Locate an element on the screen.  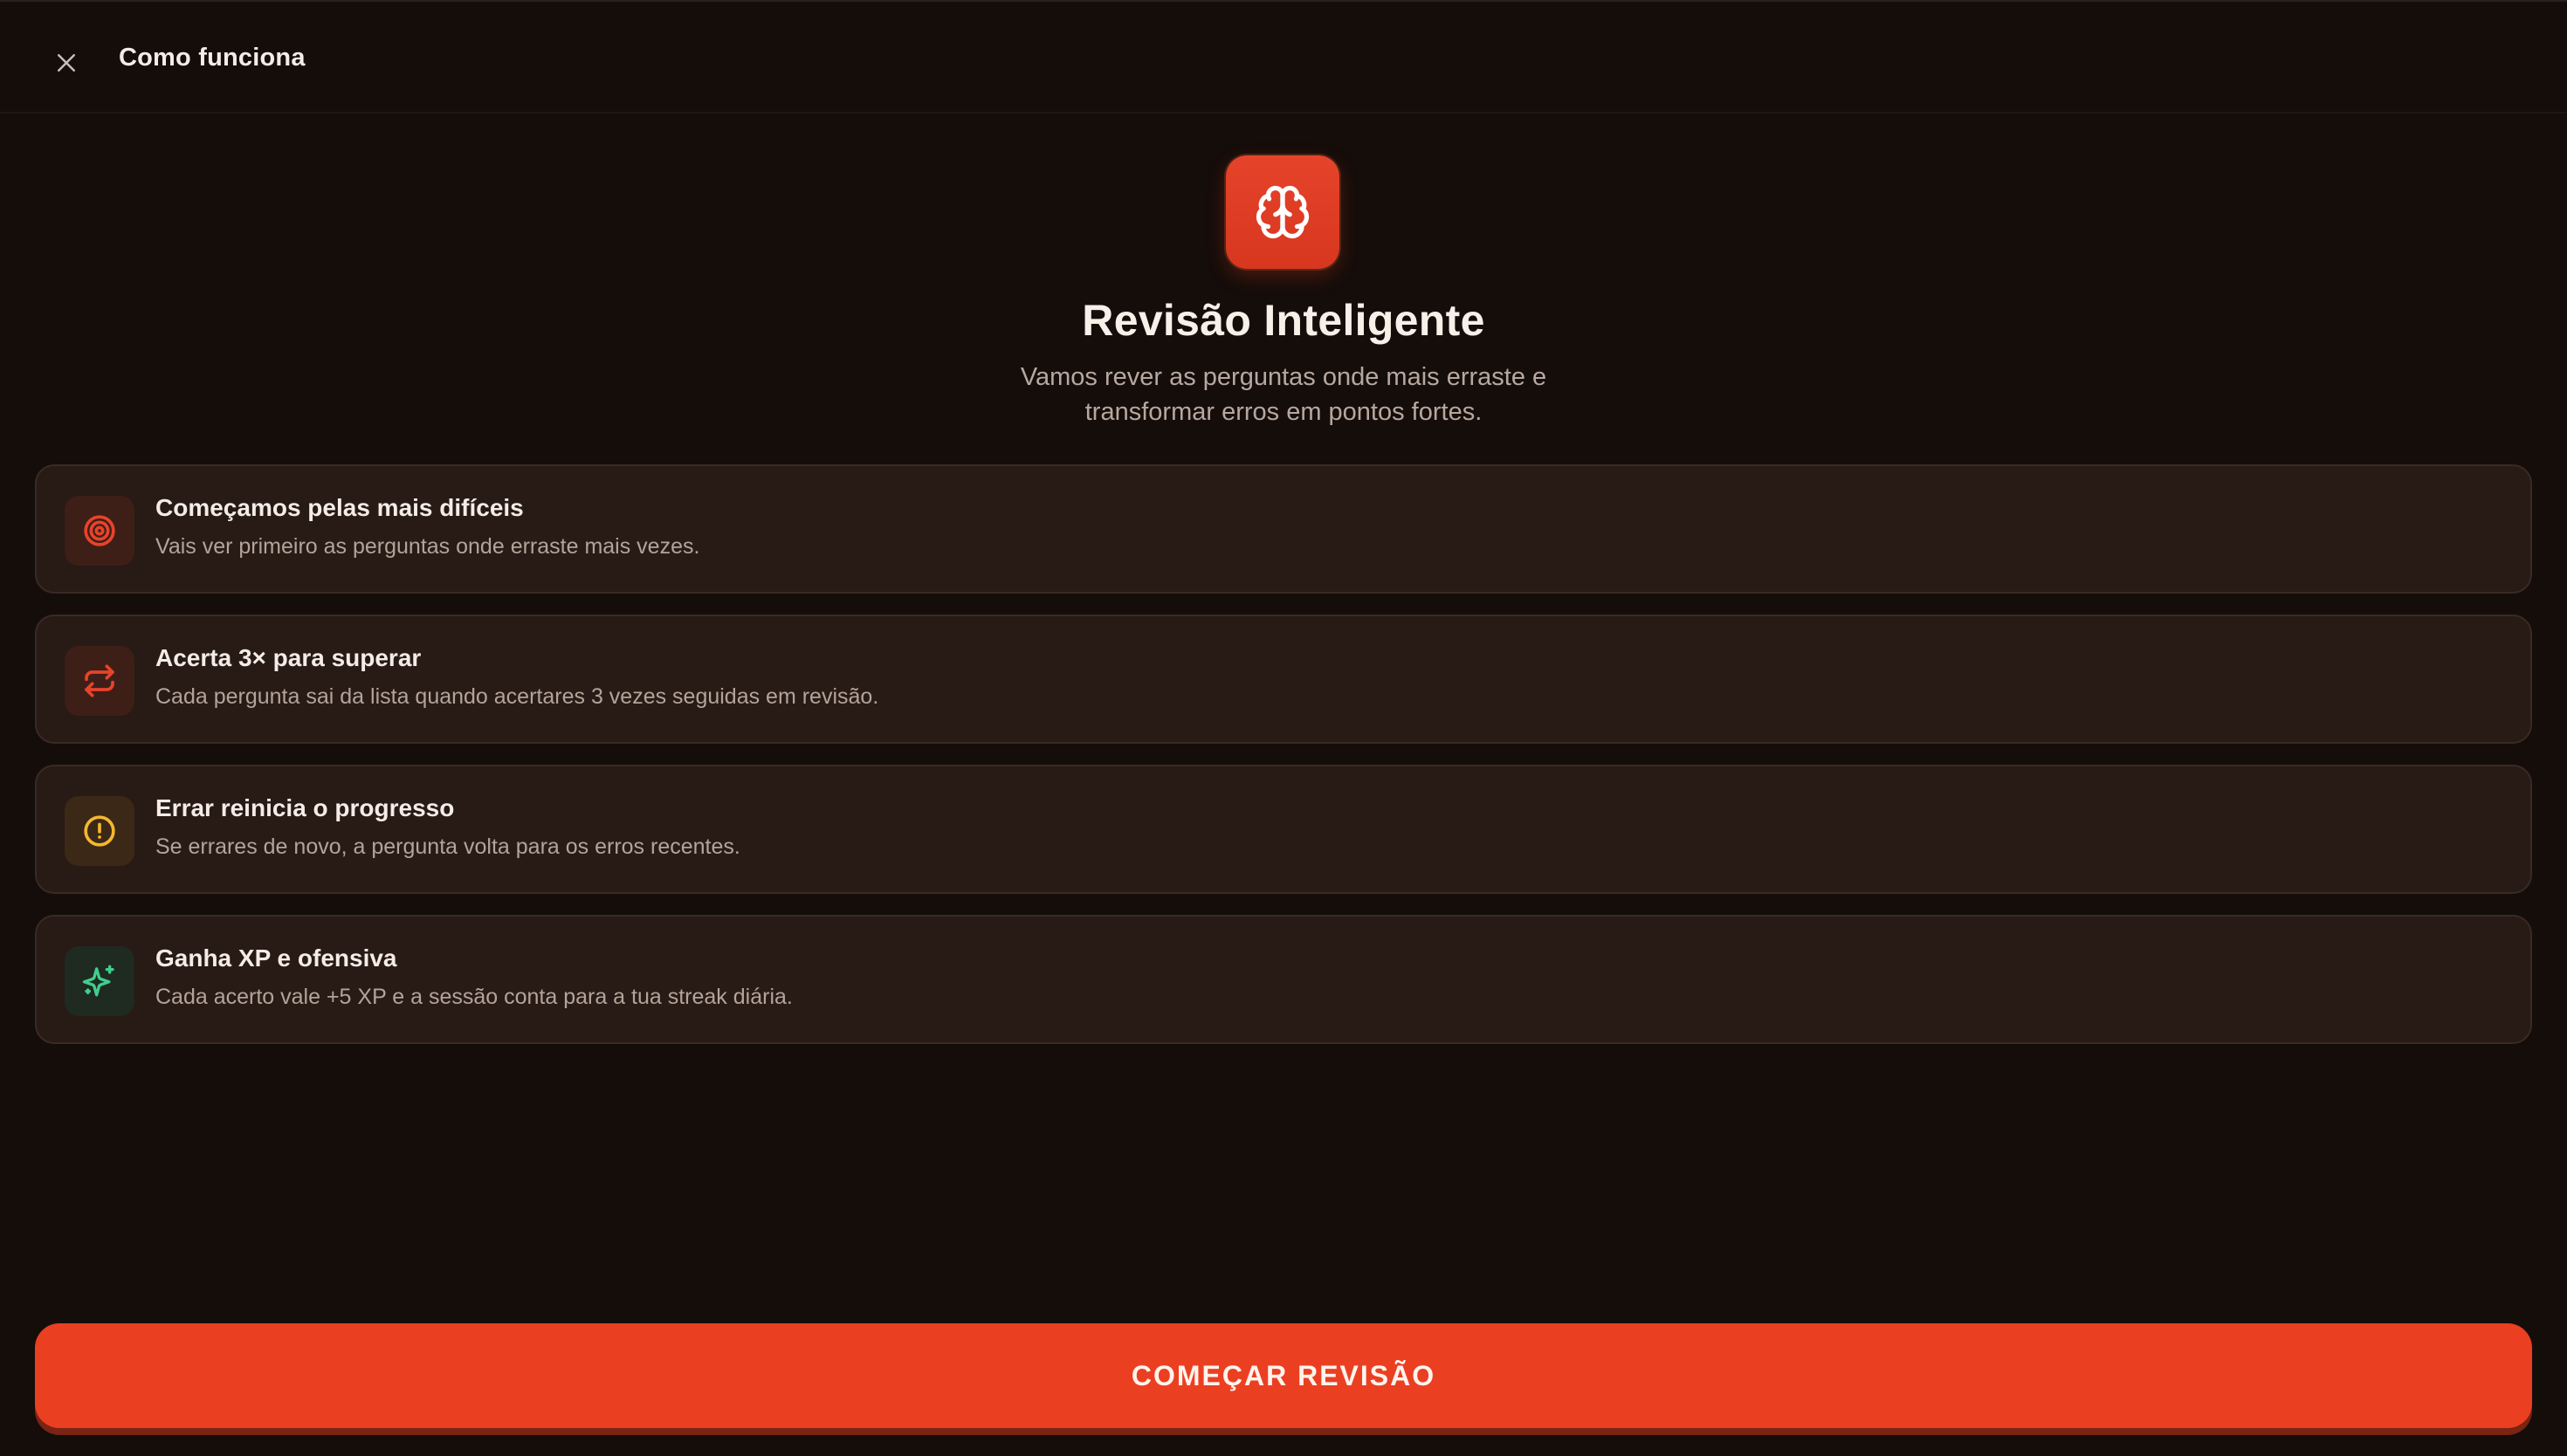
top-bar: Como funciona is located at coordinates (1283, 56).